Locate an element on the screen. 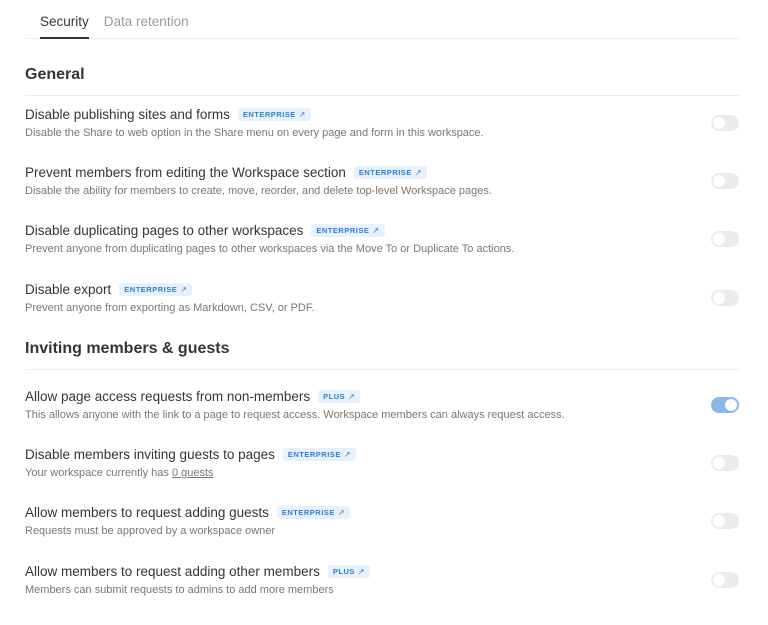 Image resolution: width=768 pixels, height=625 pixels. guests-link: 0 guests is located at coordinates (193, 473).